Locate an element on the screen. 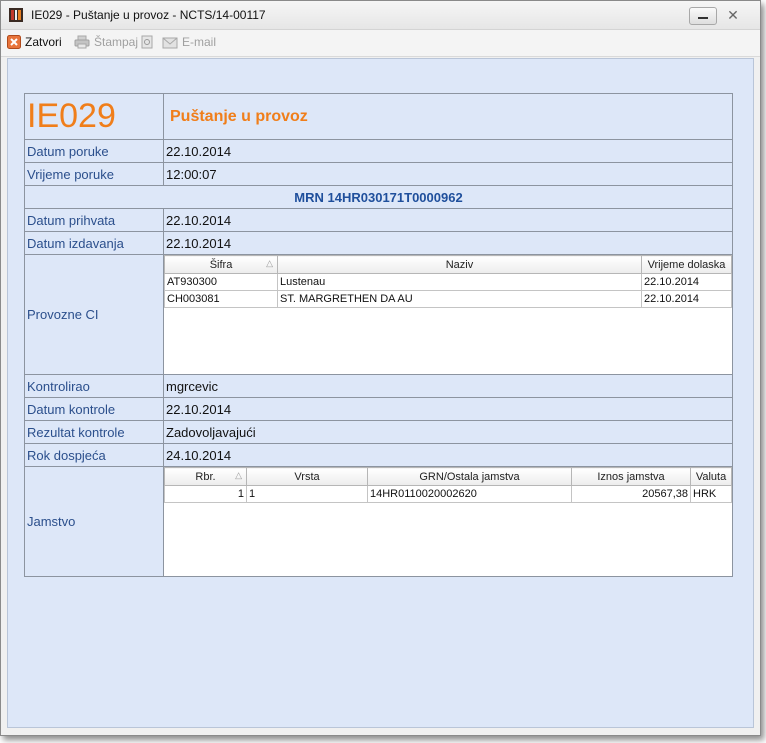 Image resolution: width=766 pixels, height=743 pixels. minimize-button is located at coordinates (703, 16).